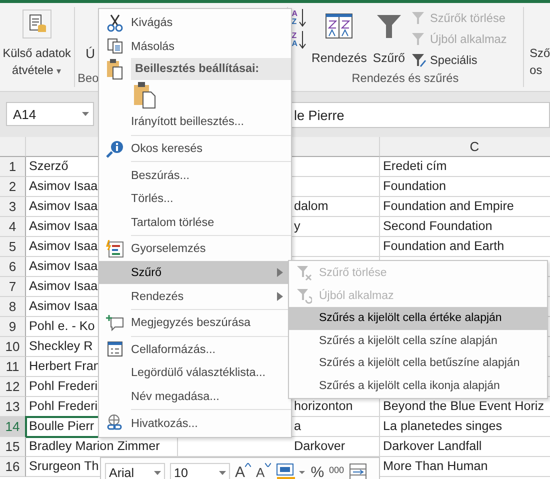 This screenshot has height=479, width=550. I want to click on menu-section-header: Beillesztés beállításai:, so click(211, 69).